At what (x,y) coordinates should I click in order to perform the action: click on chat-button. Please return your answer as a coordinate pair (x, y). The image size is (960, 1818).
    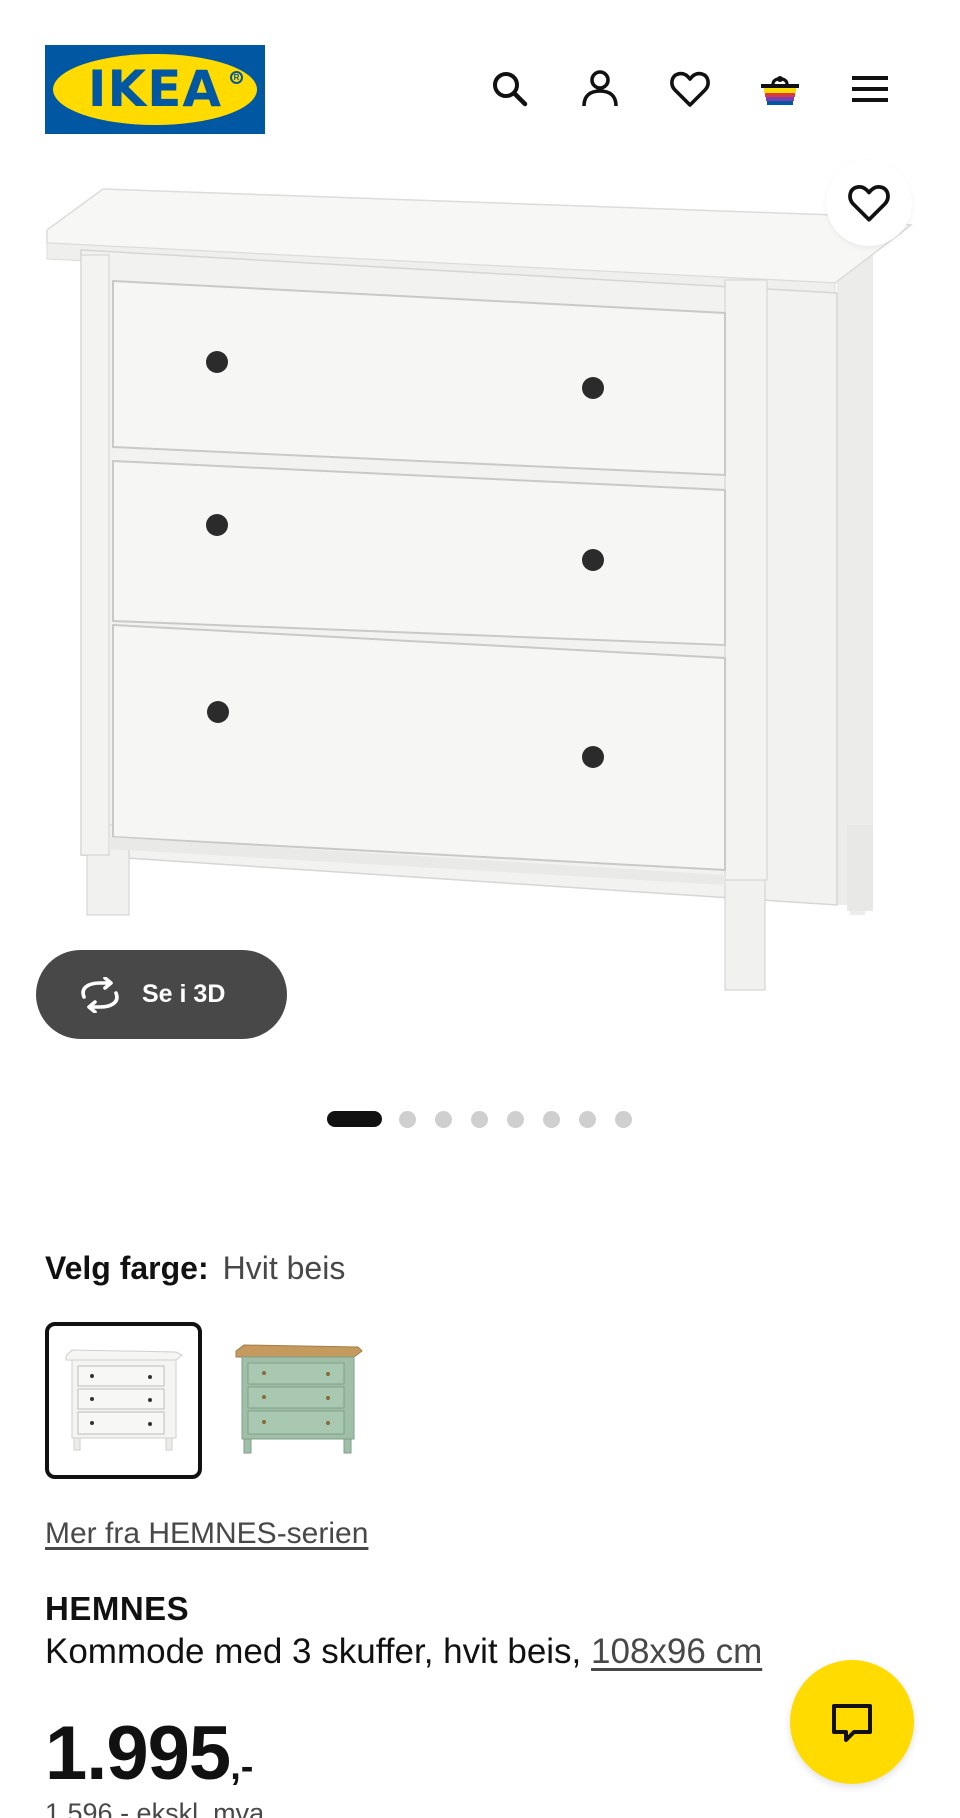
    Looking at the image, I should click on (852, 1722).